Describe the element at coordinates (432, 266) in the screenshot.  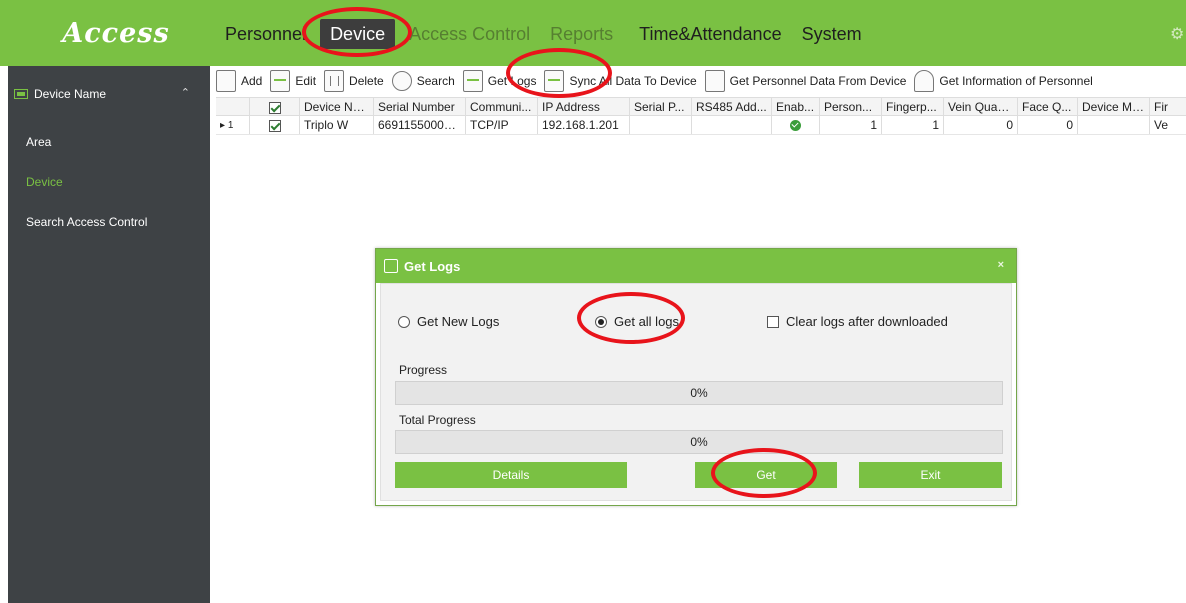
I see `dialog-title: Get Logs` at that location.